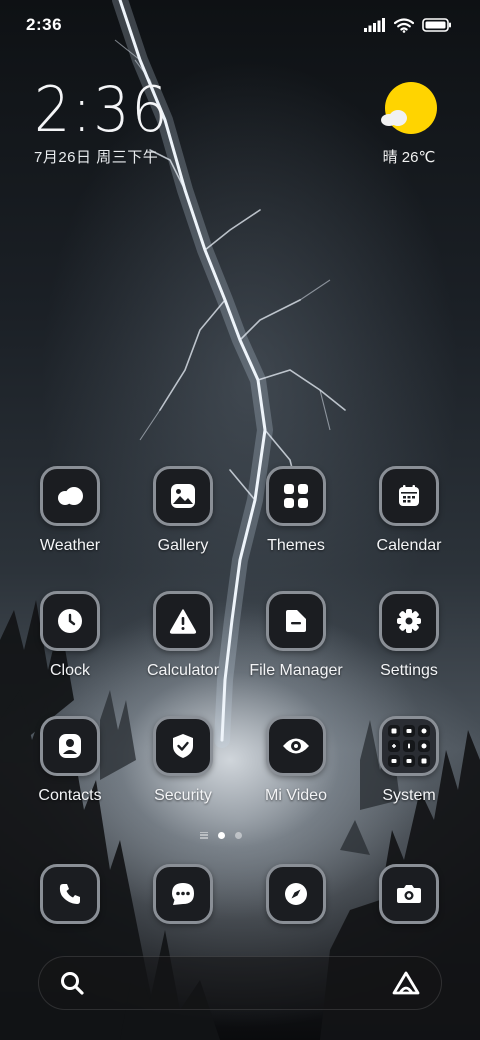  I want to click on assistant-icon, so click(406, 983).